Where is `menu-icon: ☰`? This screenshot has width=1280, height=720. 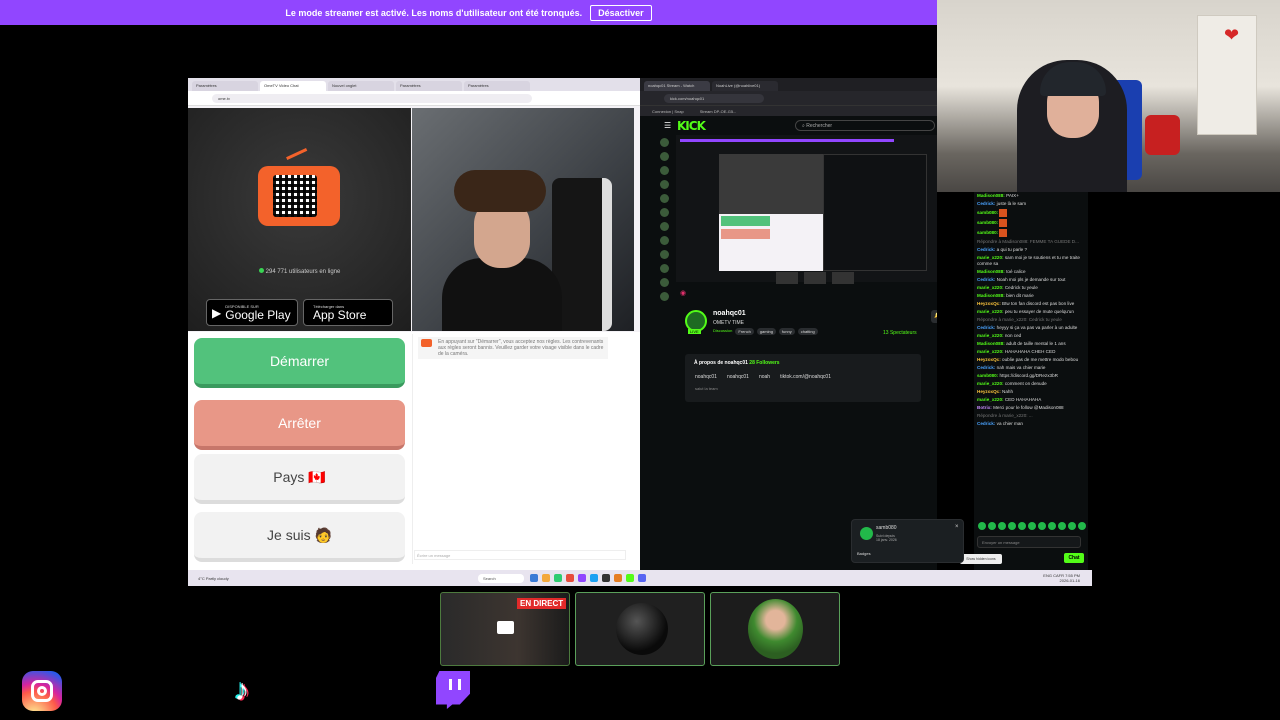 menu-icon: ☰ is located at coordinates (667, 125).